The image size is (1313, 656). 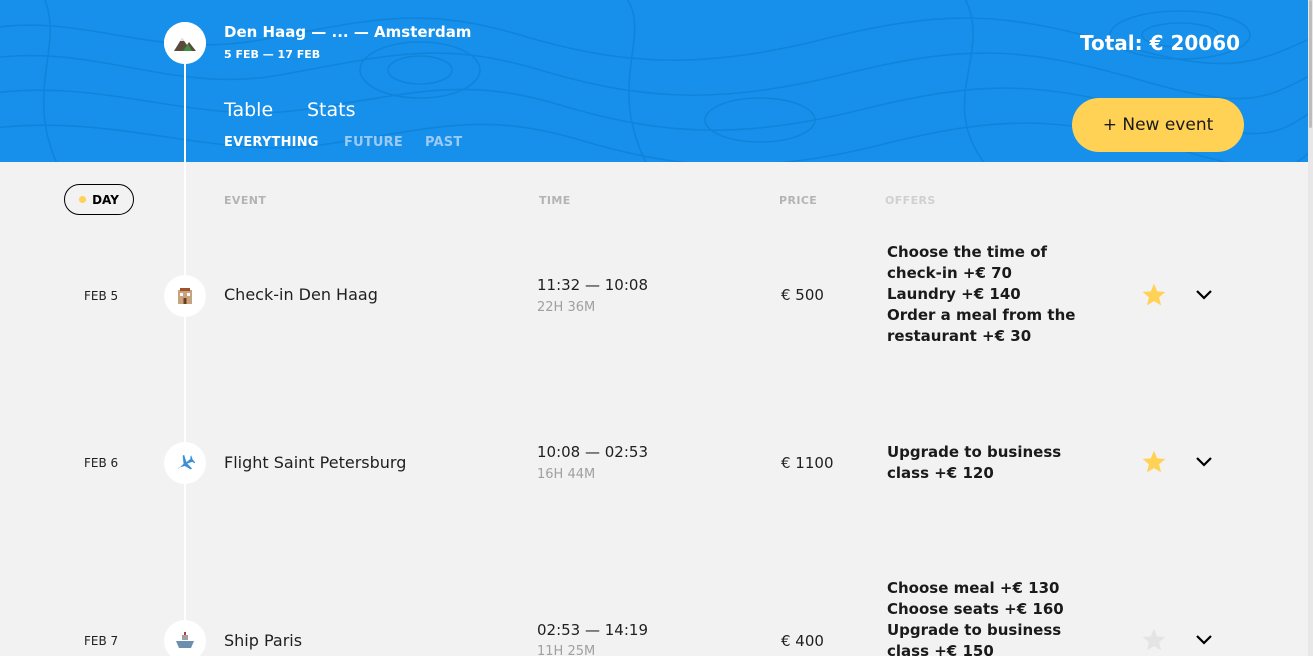 What do you see at coordinates (566, 650) in the screenshot?
I see `event-duration: 11H 25M` at bounding box center [566, 650].